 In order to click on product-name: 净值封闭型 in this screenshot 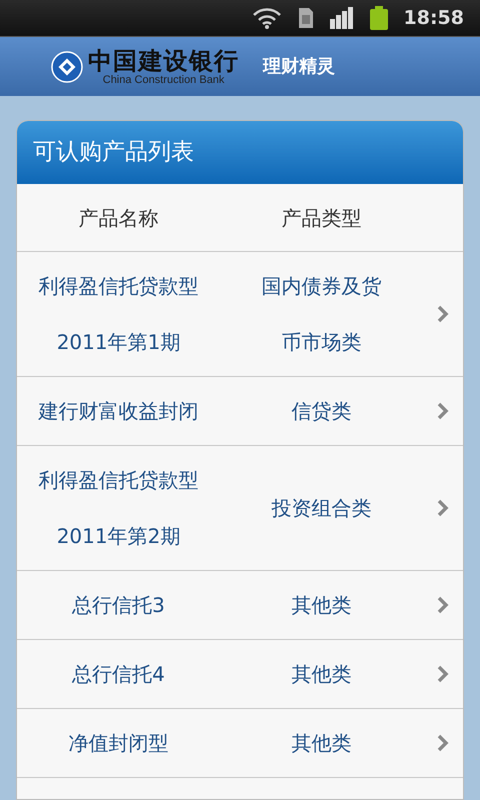, I will do `click(118, 743)`.